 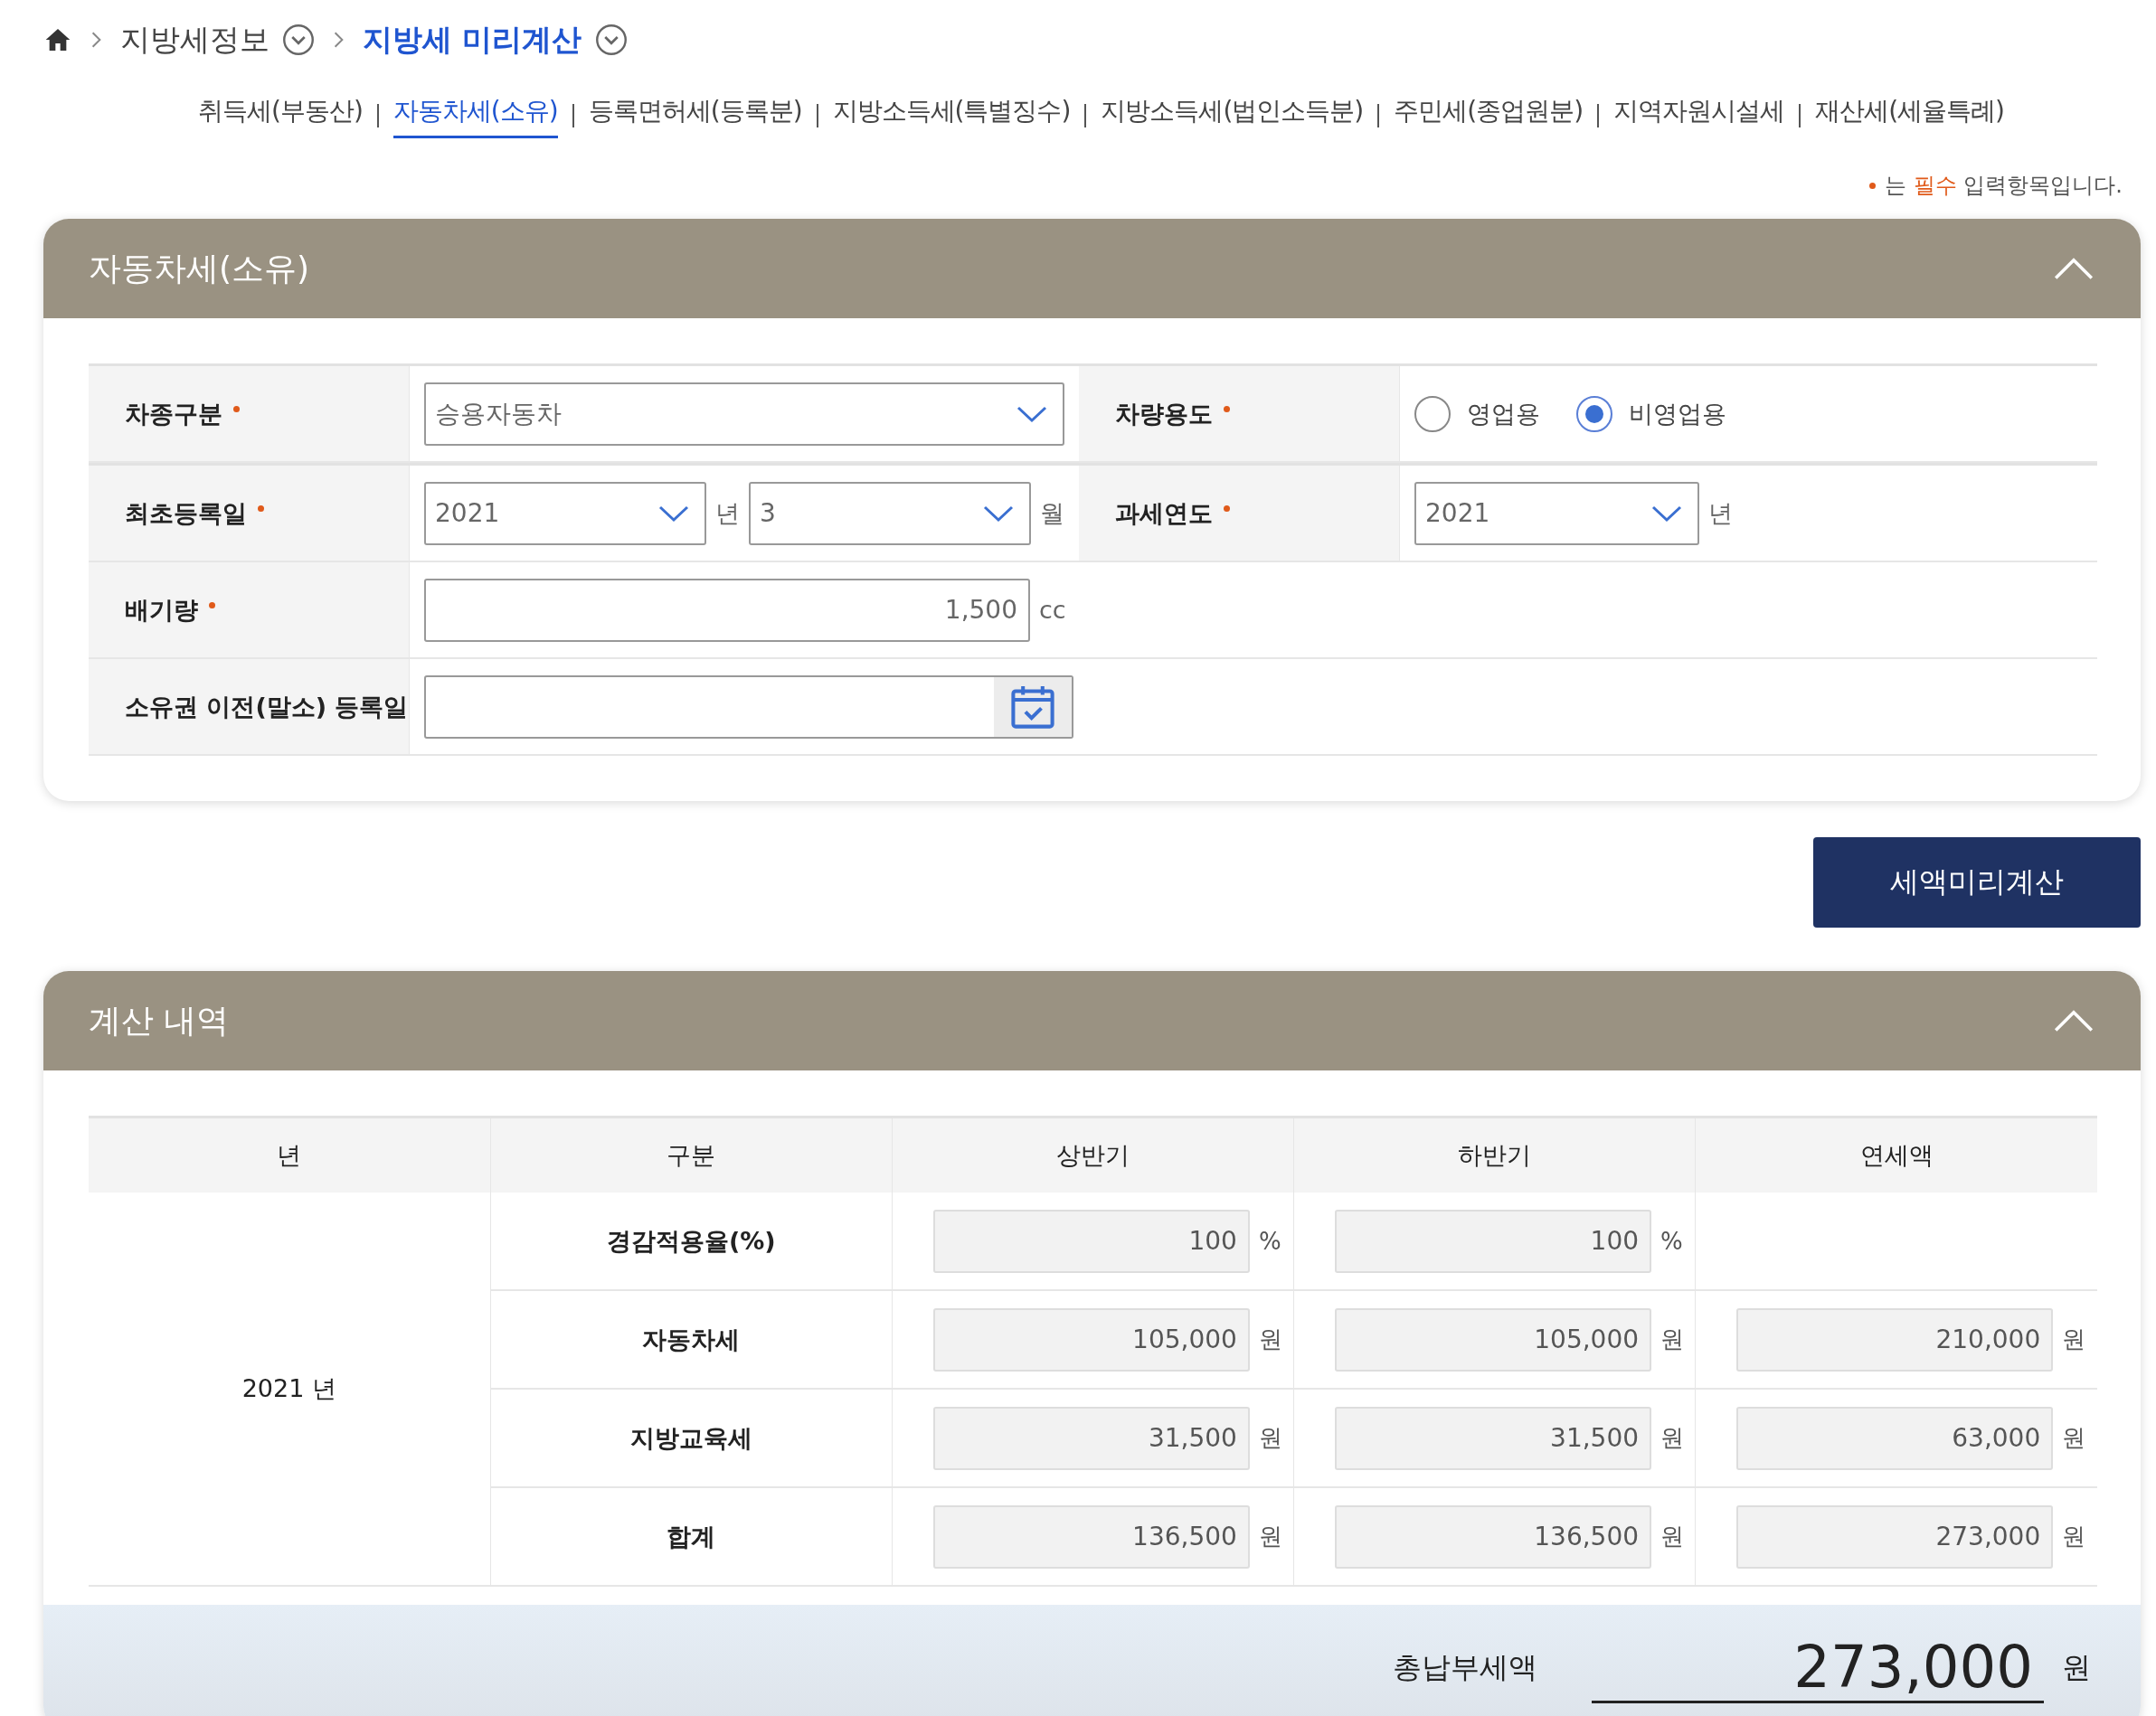 I want to click on amount-field: 210,000, so click(x=1895, y=1339).